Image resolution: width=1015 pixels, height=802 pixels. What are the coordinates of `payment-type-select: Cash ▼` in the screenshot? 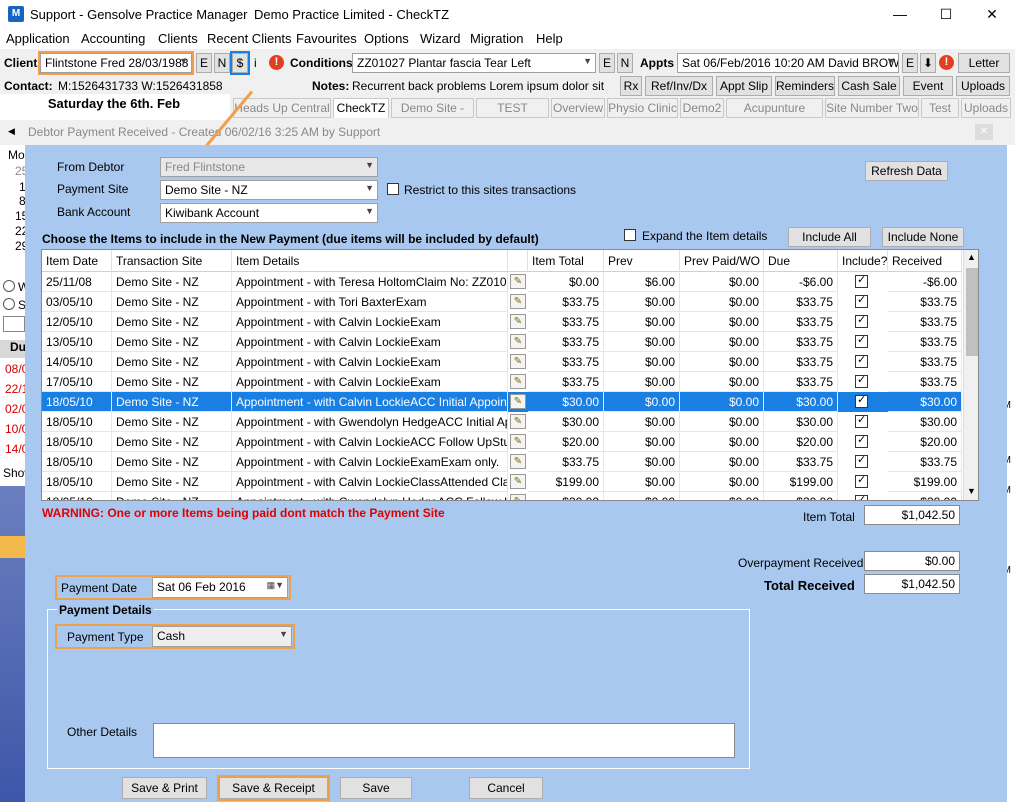 It's located at (222, 636).